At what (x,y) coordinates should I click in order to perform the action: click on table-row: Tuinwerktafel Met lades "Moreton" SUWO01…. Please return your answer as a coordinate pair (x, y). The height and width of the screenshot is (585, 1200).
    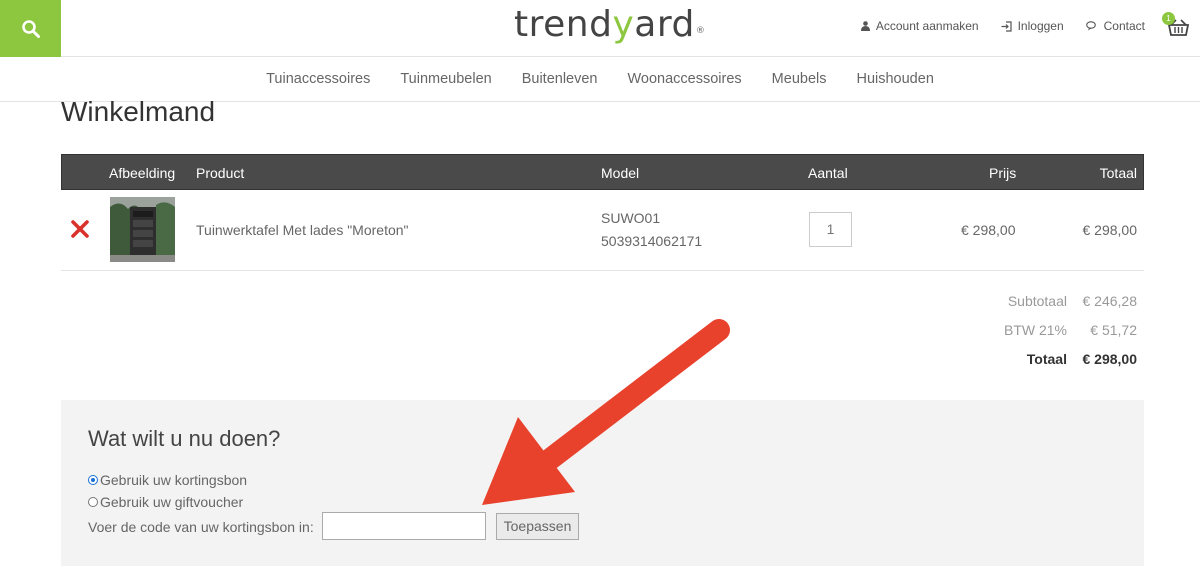
    Looking at the image, I should click on (602, 230).